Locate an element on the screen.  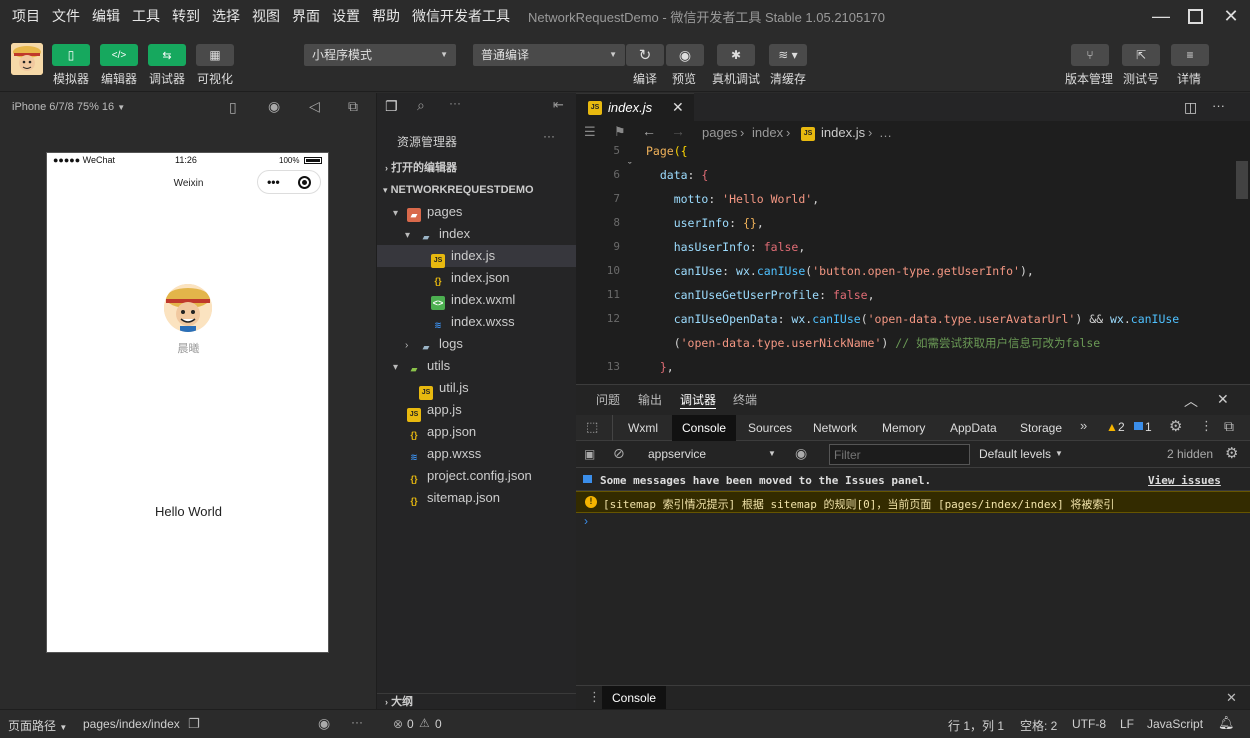
gear-icon: ⚙ is located at coordinates (1175, 426).